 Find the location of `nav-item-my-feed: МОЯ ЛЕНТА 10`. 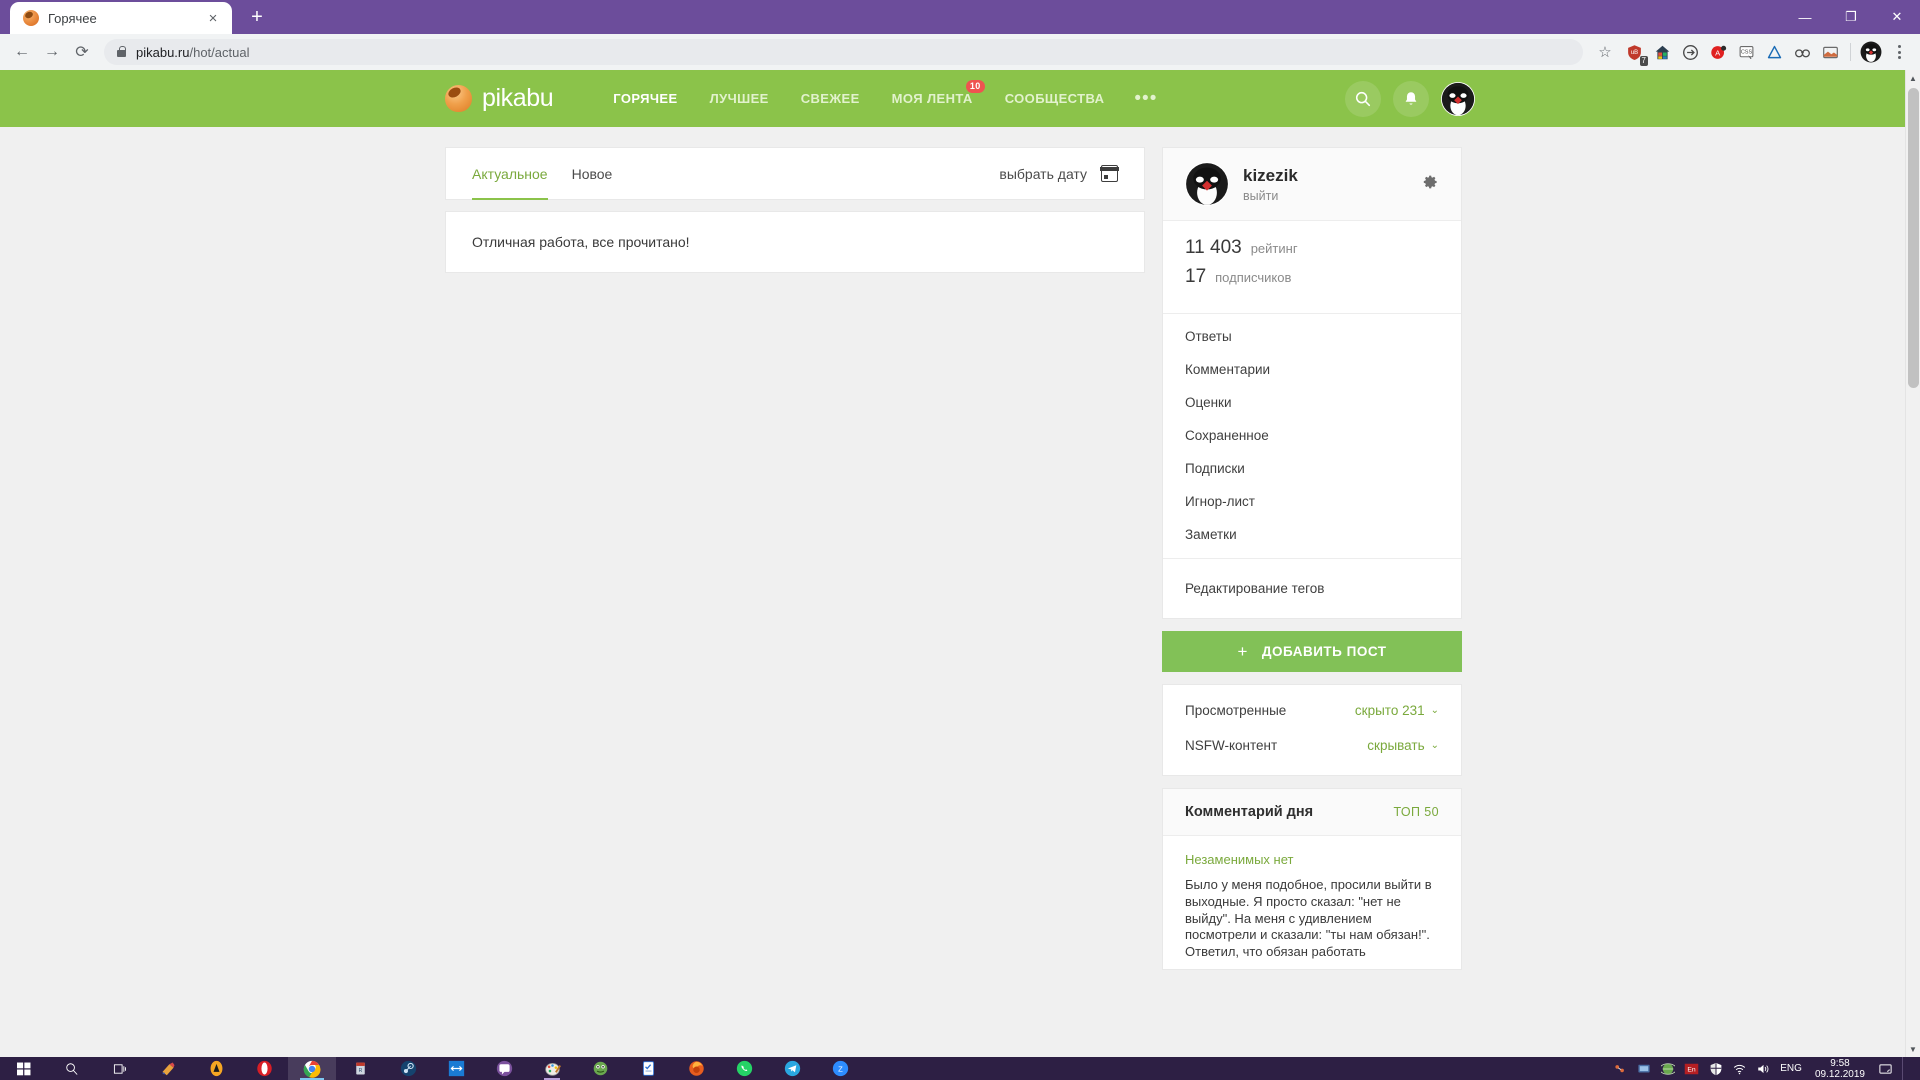

nav-item-my-feed: МОЯ ЛЕНТА 10 is located at coordinates (932, 98).